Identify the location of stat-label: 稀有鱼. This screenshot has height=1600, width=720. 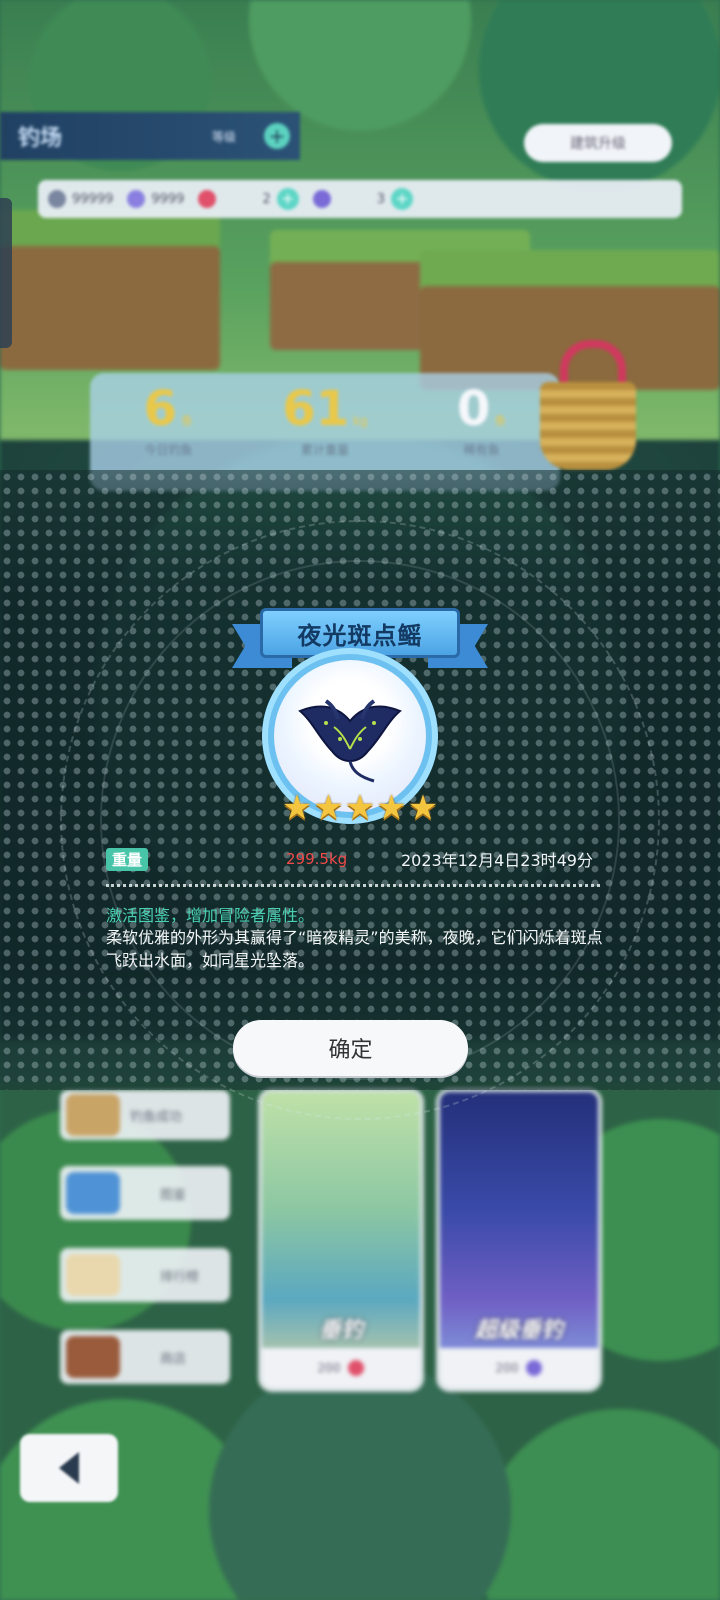
(481, 450).